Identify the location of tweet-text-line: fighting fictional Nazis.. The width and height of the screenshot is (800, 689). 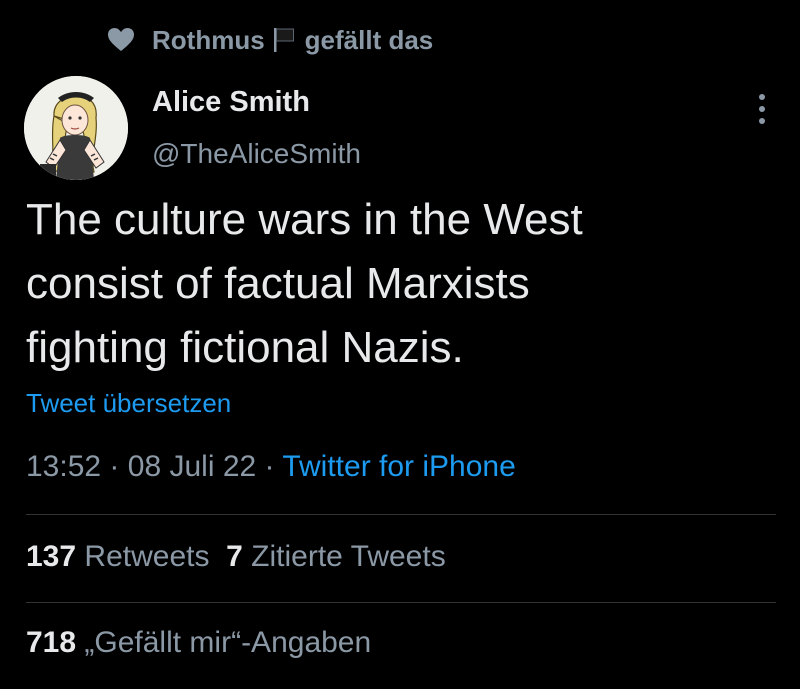
(245, 347).